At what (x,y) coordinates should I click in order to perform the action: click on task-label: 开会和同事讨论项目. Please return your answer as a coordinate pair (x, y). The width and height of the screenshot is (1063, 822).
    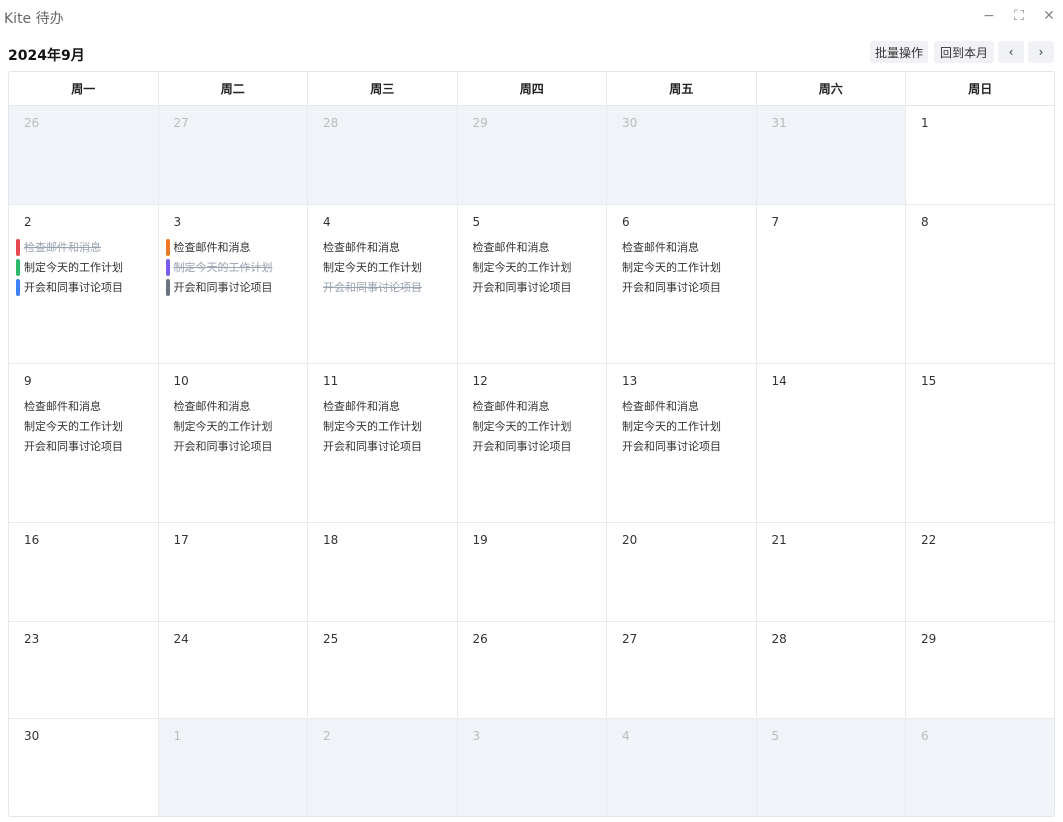
    Looking at the image, I should click on (372, 446).